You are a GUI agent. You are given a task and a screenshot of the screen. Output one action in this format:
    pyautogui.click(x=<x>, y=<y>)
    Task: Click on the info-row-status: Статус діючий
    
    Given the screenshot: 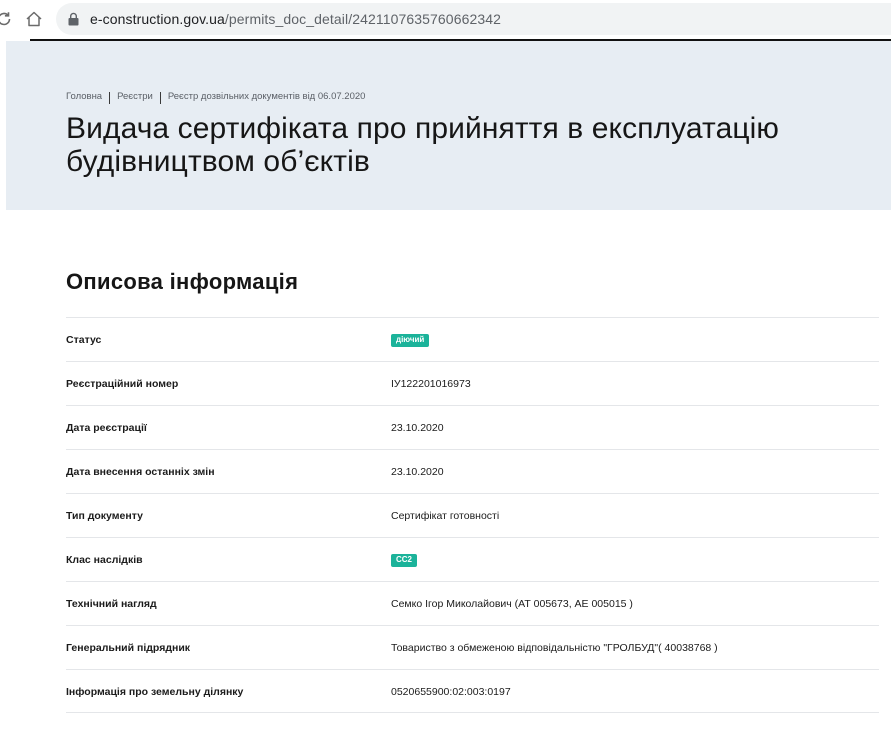 What is the action you would take?
    pyautogui.click(x=472, y=339)
    